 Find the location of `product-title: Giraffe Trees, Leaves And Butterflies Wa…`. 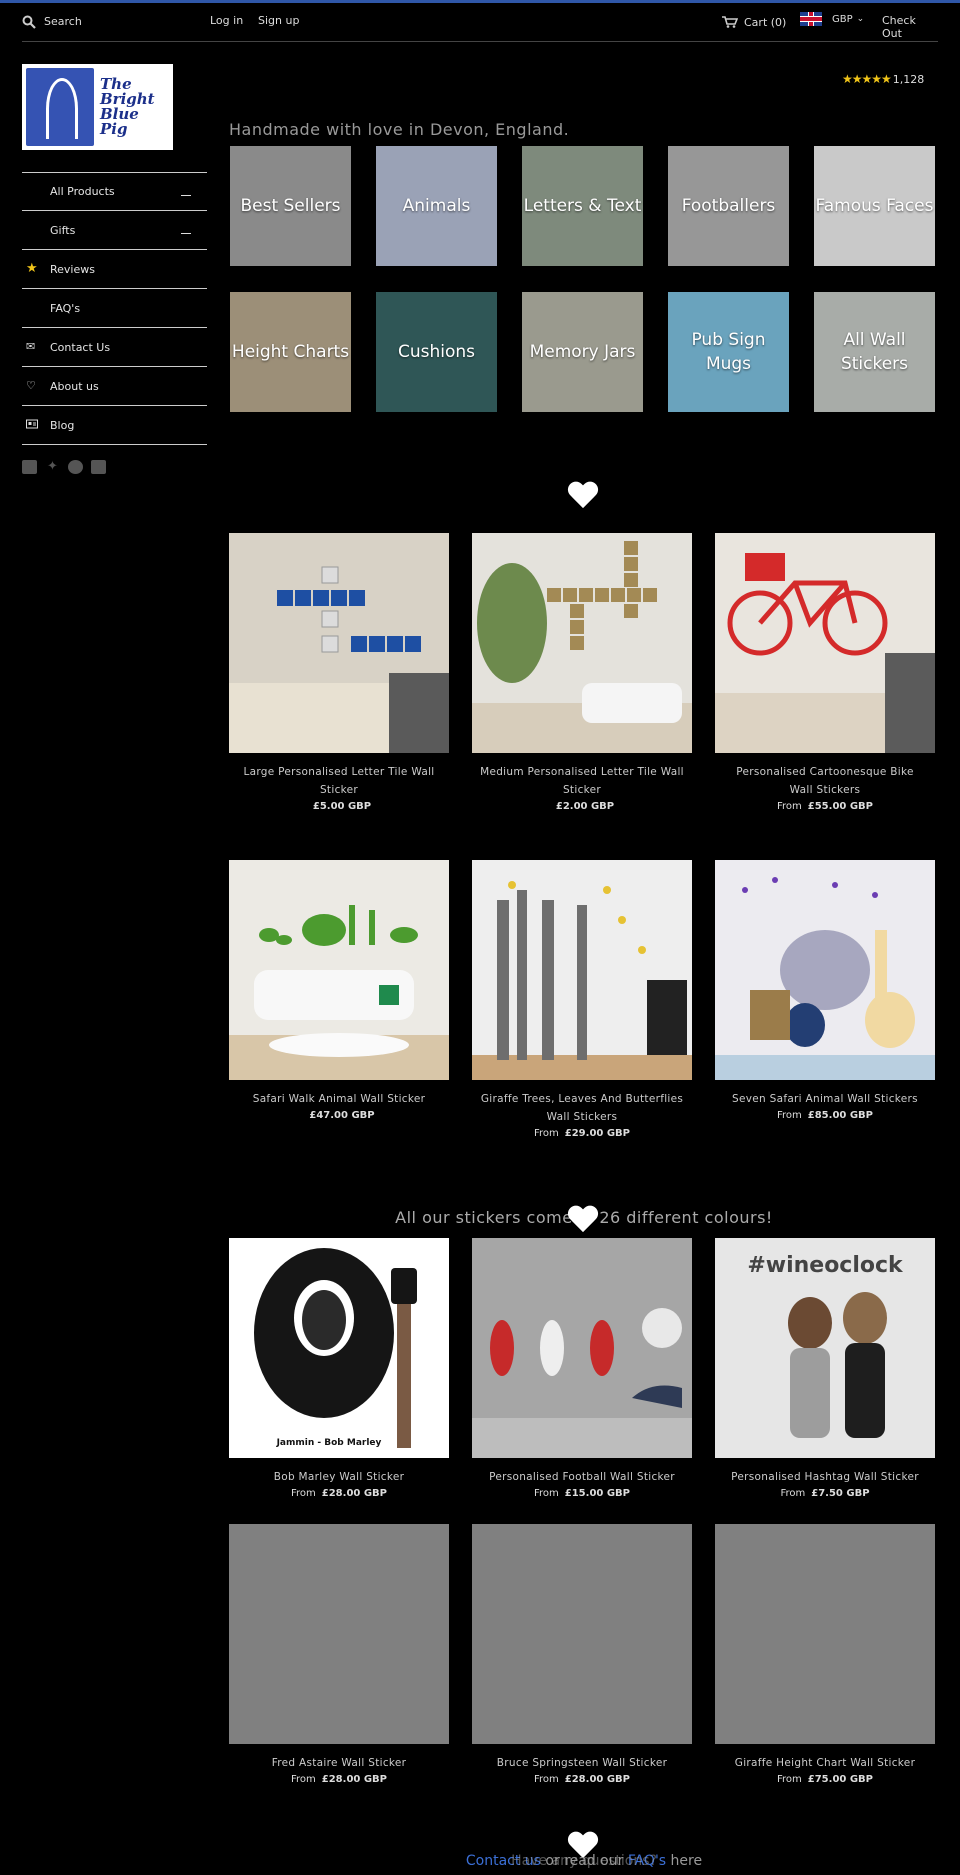

product-title: Giraffe Trees, Leaves And Butterflies Wa… is located at coordinates (582, 1108).